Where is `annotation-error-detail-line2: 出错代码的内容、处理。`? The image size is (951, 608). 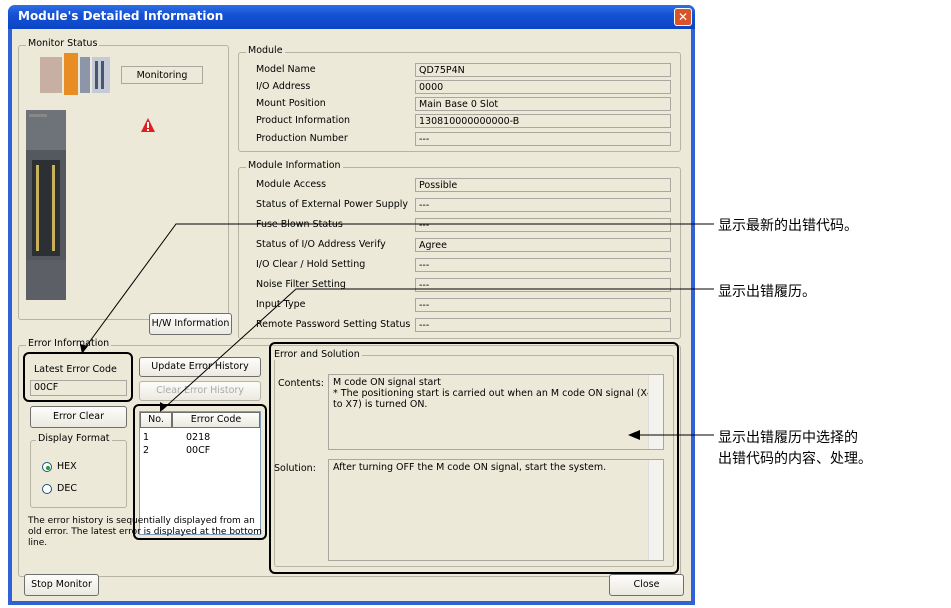
annotation-error-detail-line2: 出错代码的内容、处理。 is located at coordinates (795, 459).